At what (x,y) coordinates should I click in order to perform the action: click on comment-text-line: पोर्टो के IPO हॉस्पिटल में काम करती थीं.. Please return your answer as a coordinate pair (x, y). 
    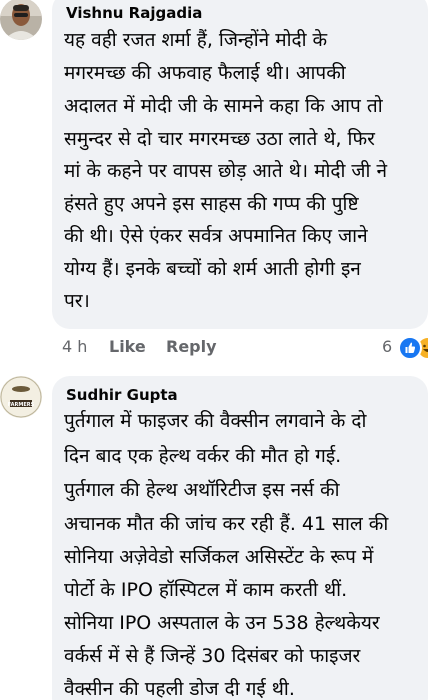
    Looking at the image, I should click on (206, 590).